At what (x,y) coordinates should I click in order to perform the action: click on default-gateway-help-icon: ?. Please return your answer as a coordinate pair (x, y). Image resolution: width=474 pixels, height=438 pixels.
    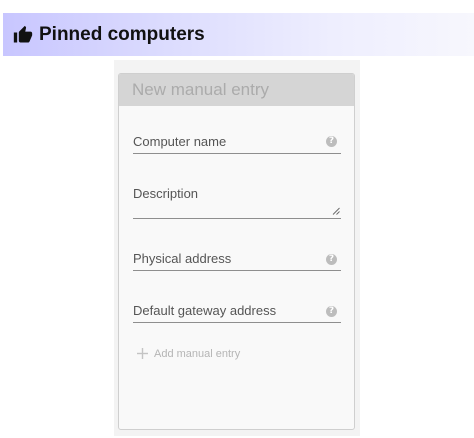
    Looking at the image, I should click on (331, 311).